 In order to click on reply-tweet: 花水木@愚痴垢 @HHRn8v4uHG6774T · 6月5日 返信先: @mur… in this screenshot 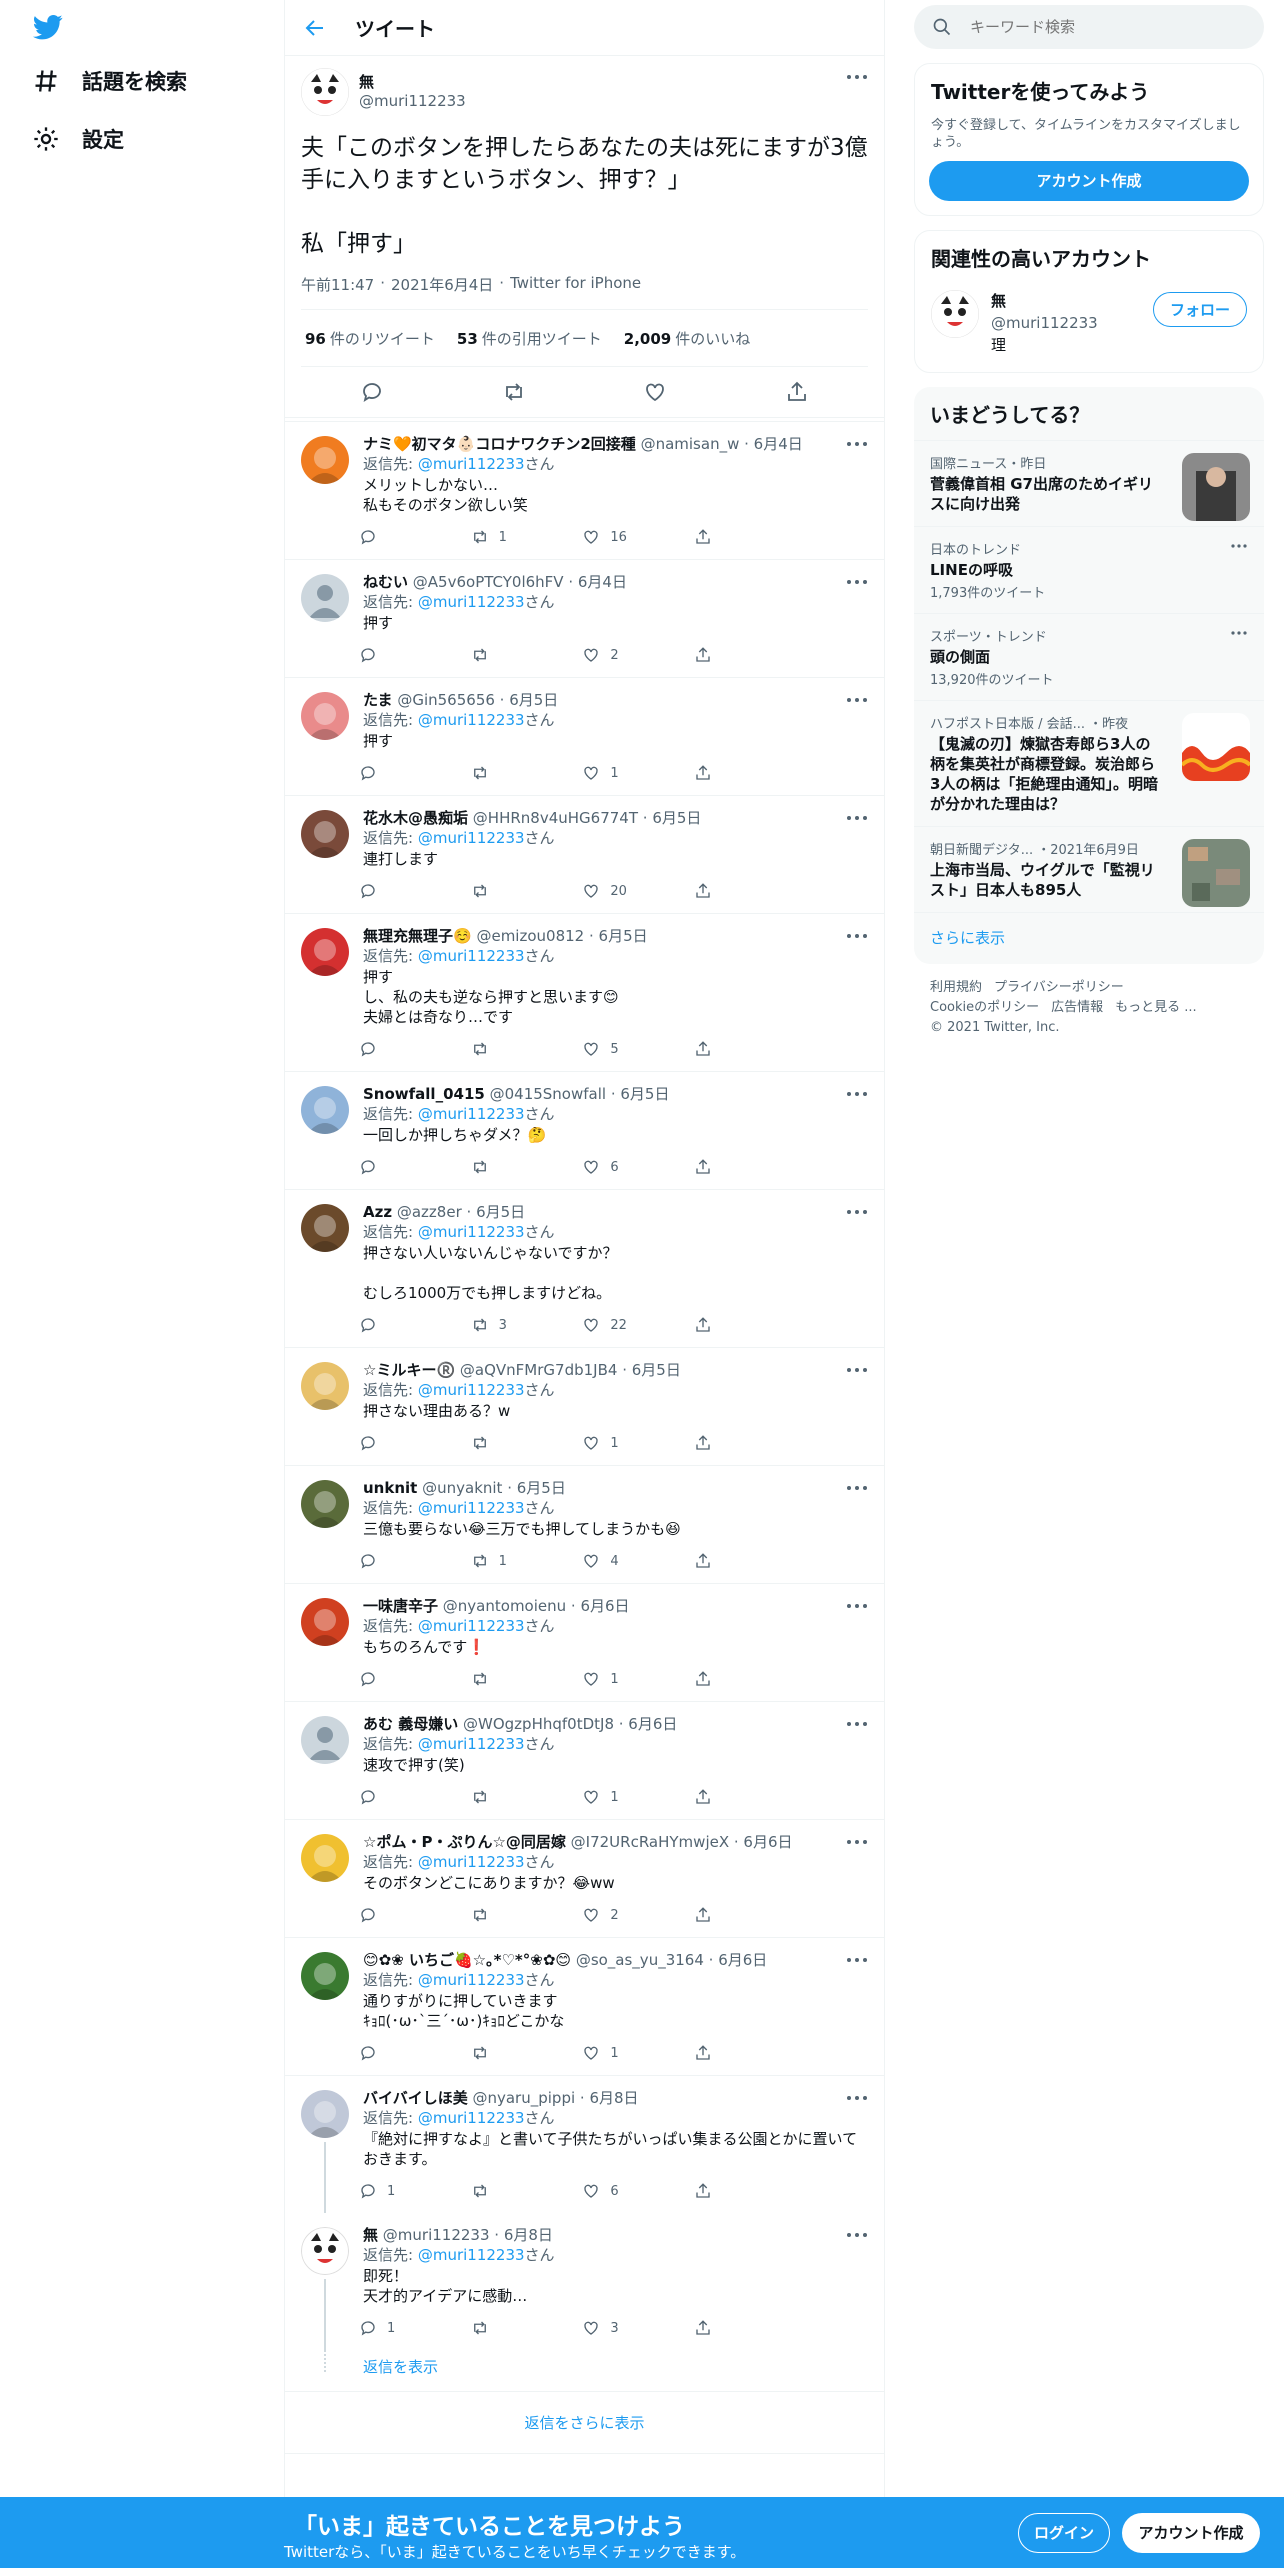, I will do `click(584, 855)`.